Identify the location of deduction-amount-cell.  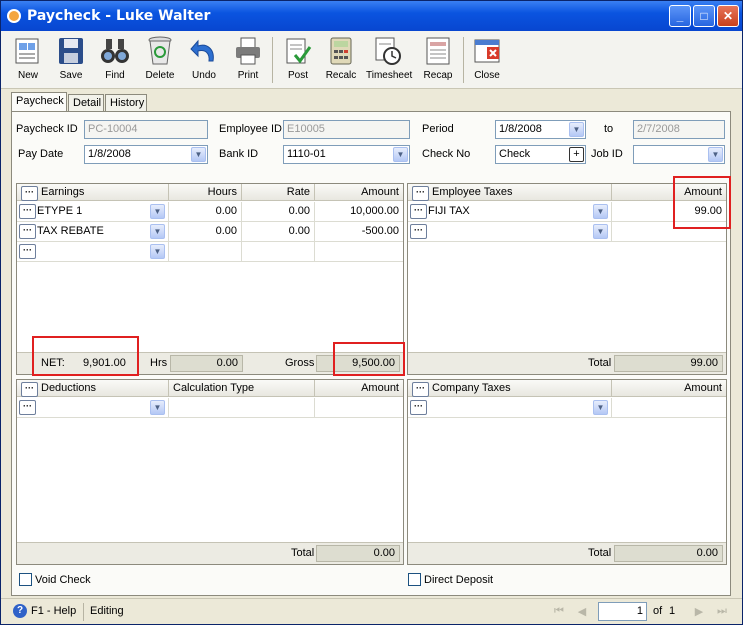
(359, 408).